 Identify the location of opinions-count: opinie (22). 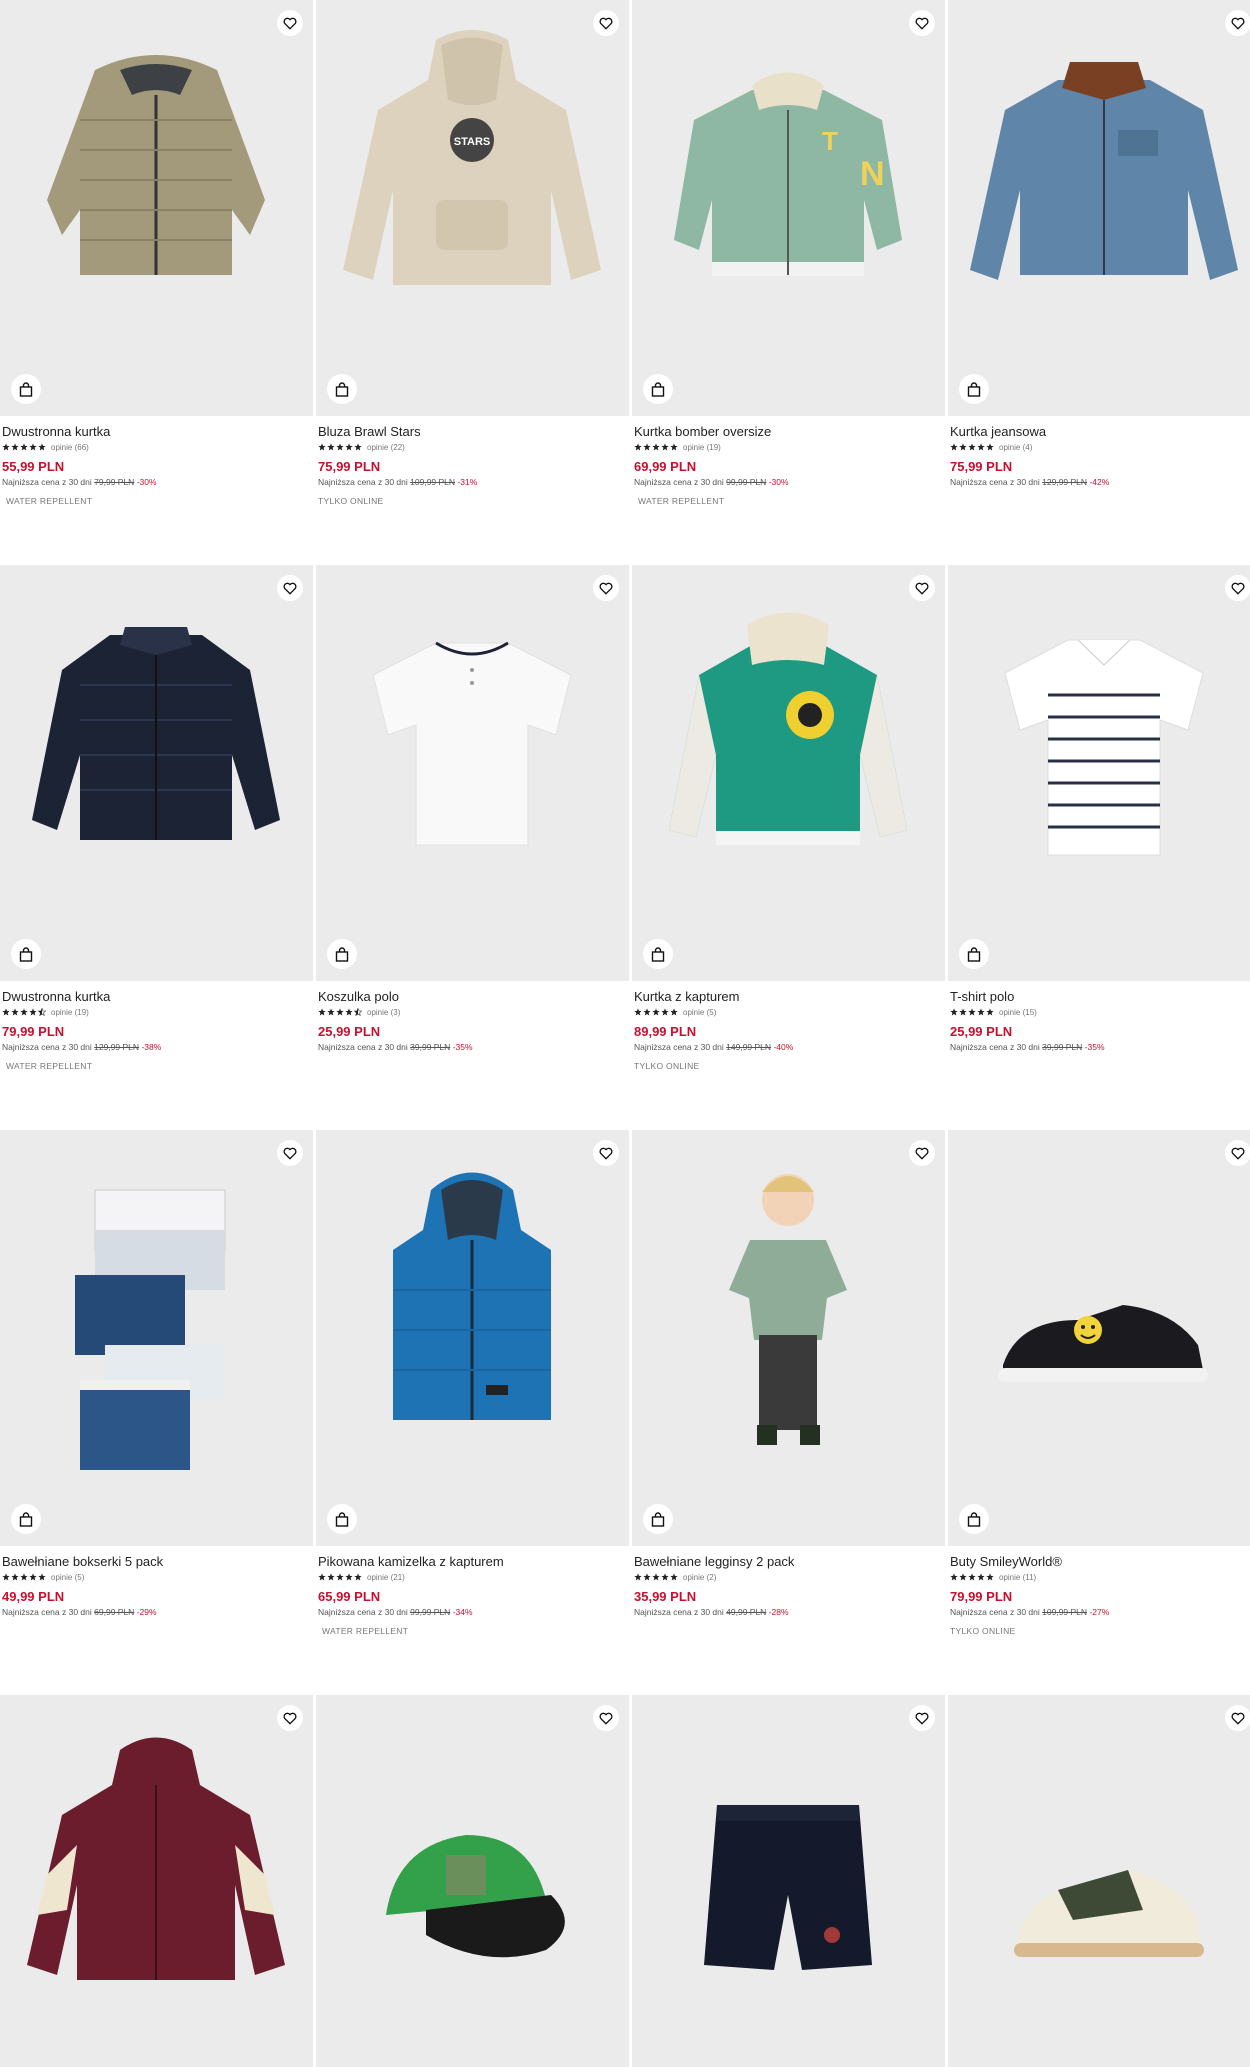
(386, 447).